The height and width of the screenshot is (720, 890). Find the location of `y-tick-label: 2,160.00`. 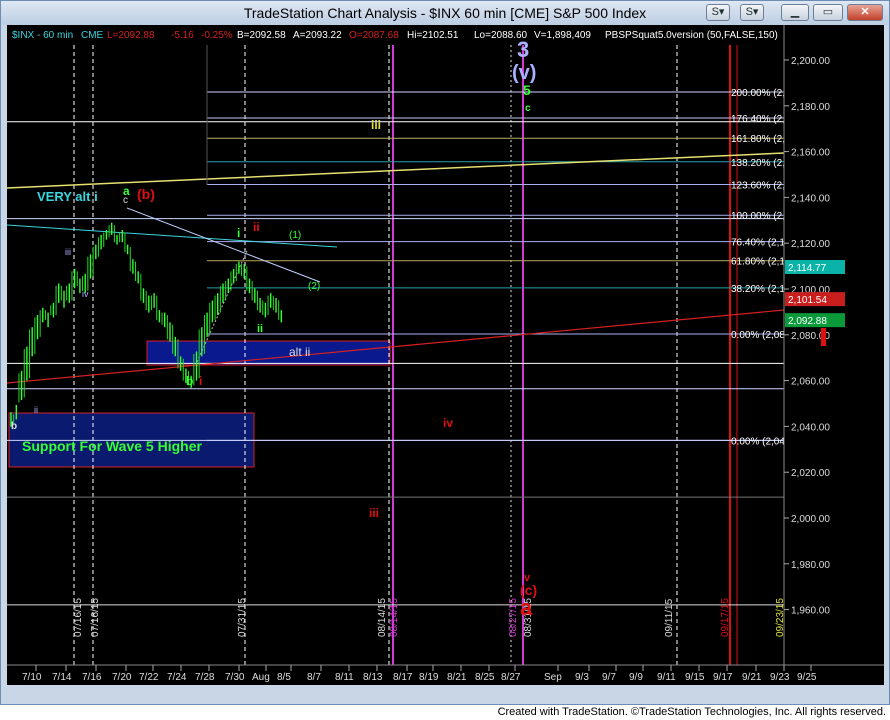

y-tick-label: 2,160.00 is located at coordinates (810, 153).